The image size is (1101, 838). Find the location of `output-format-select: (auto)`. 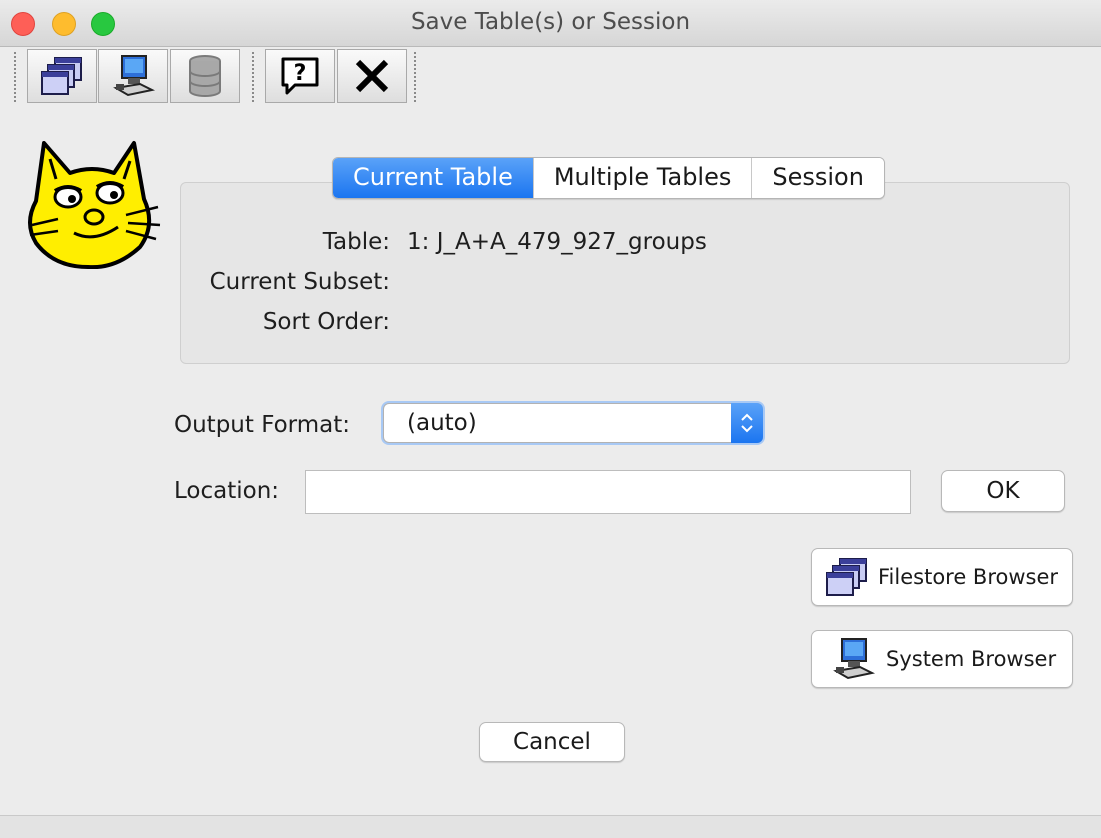

output-format-select: (auto) is located at coordinates (573, 423).